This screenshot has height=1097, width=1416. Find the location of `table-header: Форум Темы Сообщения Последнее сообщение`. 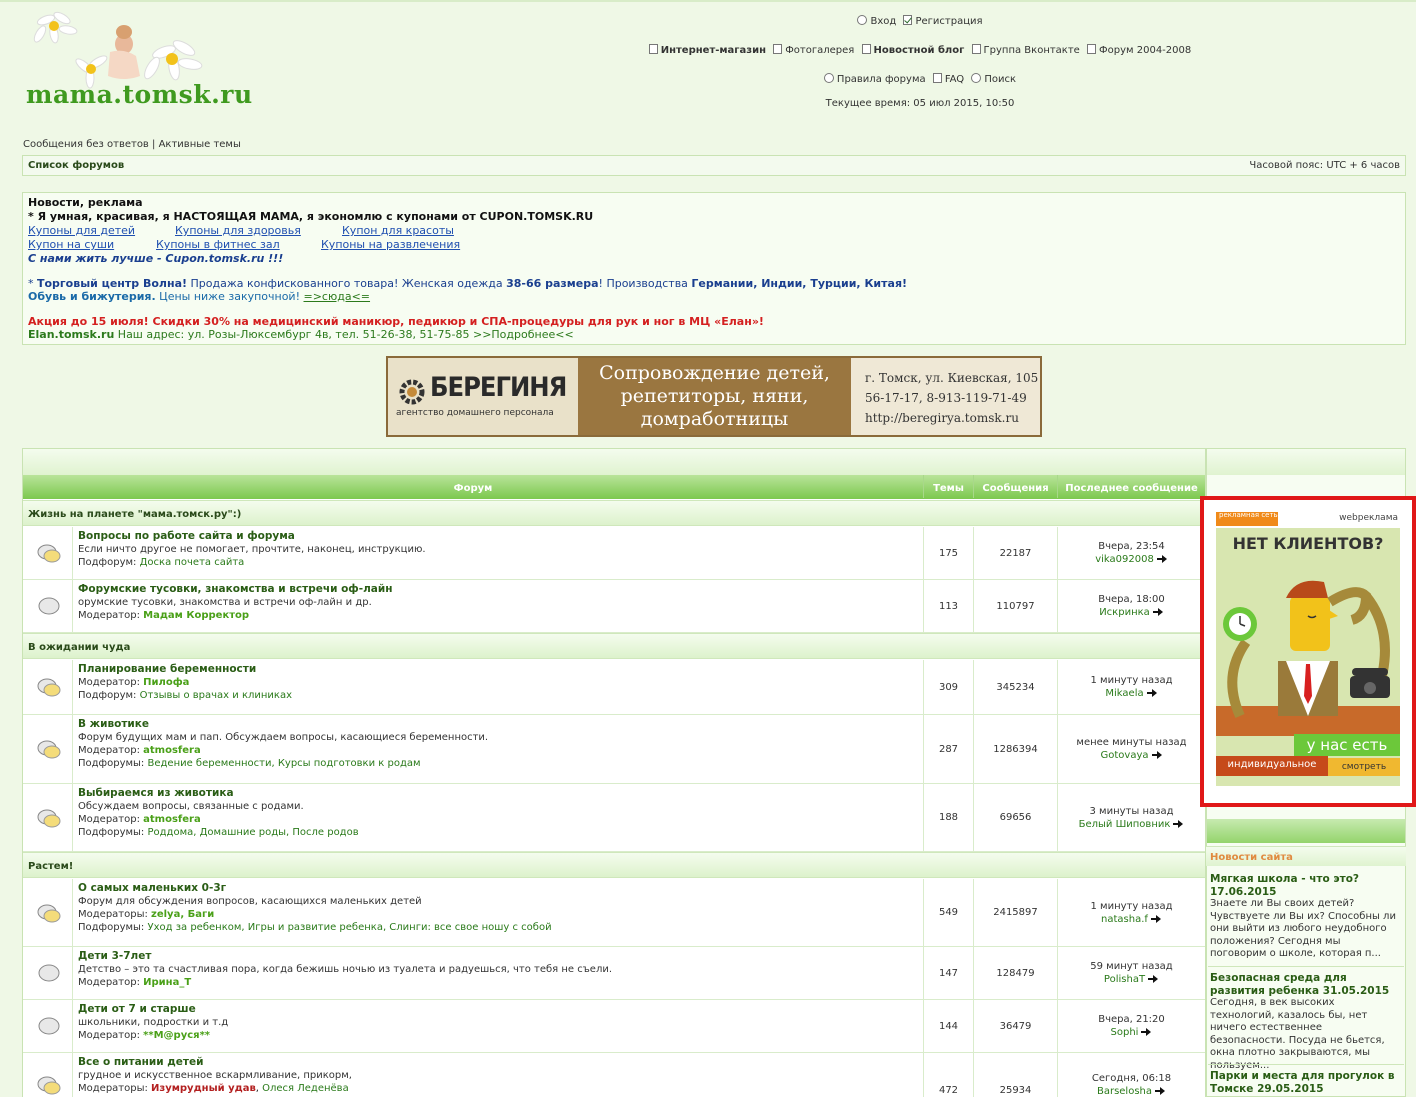

table-header: Форум Темы Сообщения Последнее сообщение is located at coordinates (614, 487).